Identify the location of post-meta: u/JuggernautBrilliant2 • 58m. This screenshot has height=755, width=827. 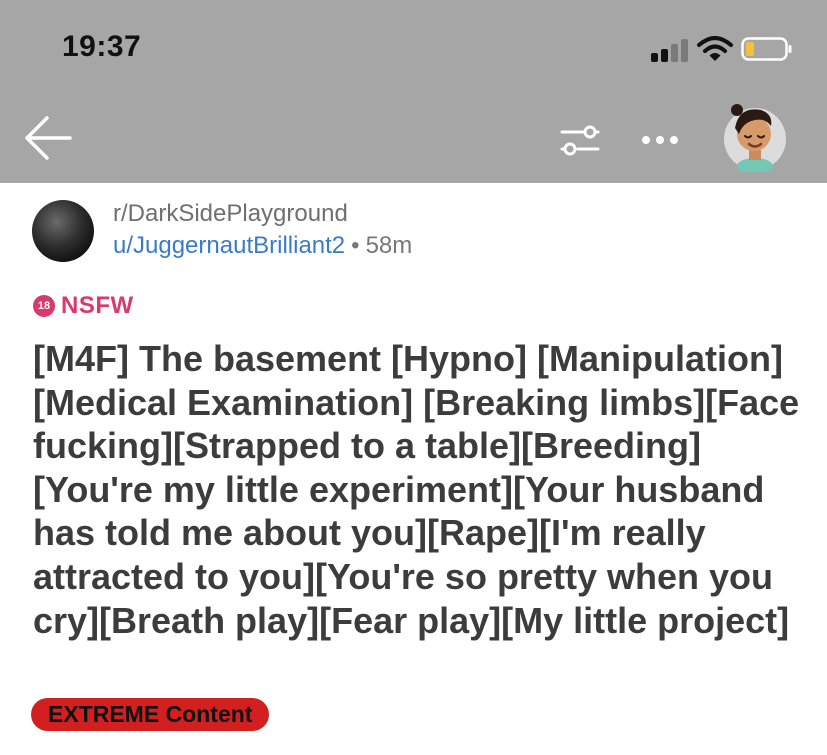
(262, 246).